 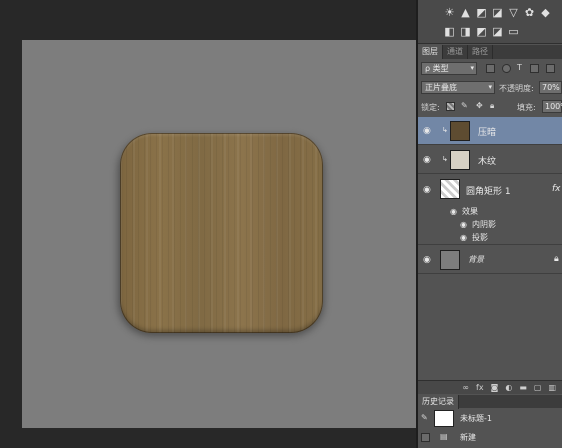 I want to click on layer-row-wood: ◉ ↳ 木纹, so click(x=490, y=160).